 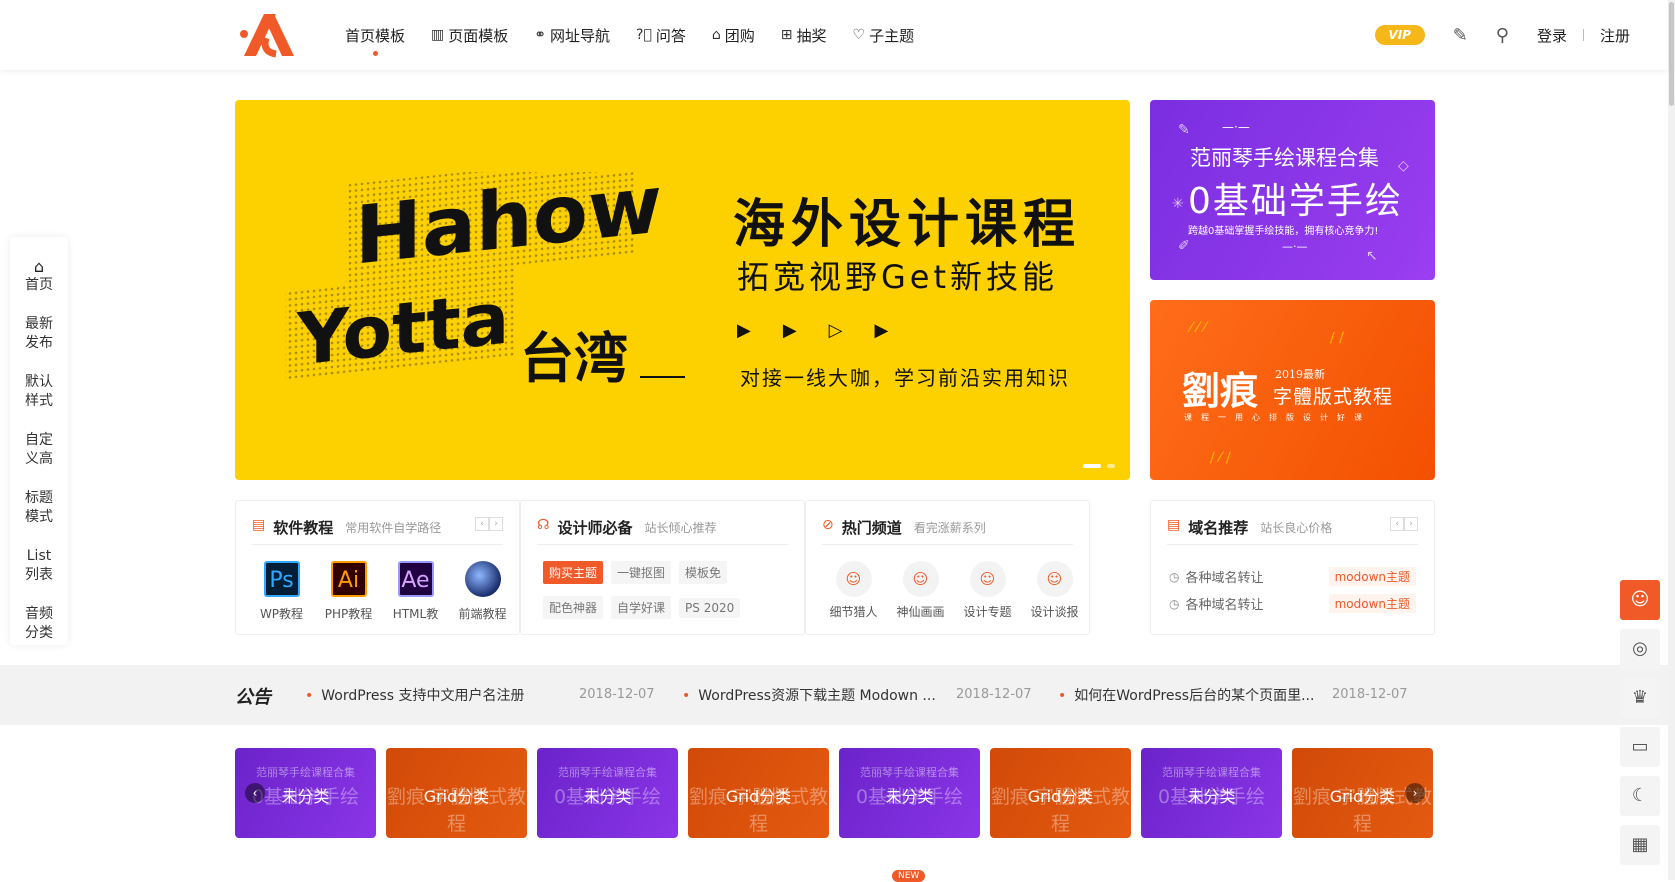 I want to click on banner-title: 海外设计课程, so click(x=907, y=225).